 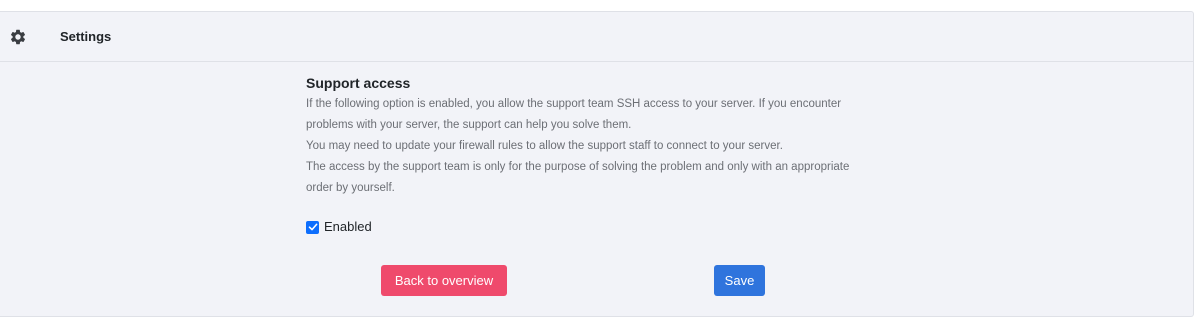 I want to click on enabled-label: Enabled, so click(x=348, y=227).